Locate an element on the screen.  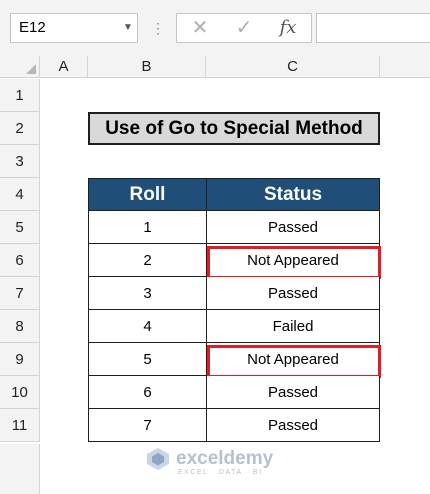
row-header-2: 2 is located at coordinates (20, 128).